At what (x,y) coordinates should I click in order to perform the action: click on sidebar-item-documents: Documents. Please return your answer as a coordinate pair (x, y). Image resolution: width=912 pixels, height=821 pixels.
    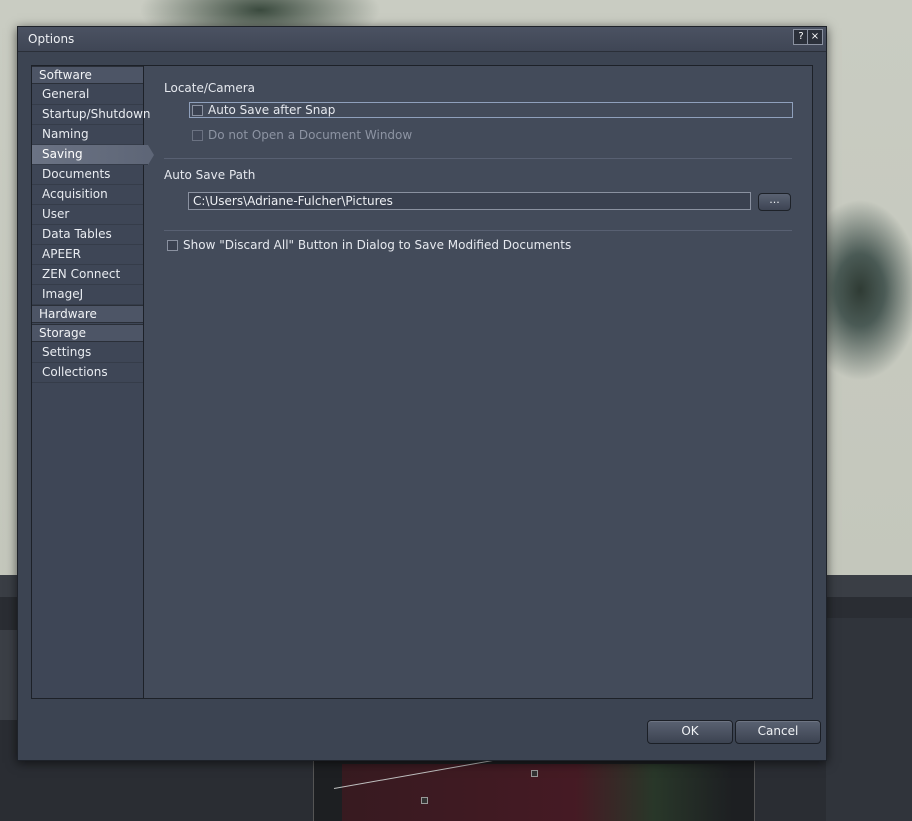
    Looking at the image, I should click on (87, 175).